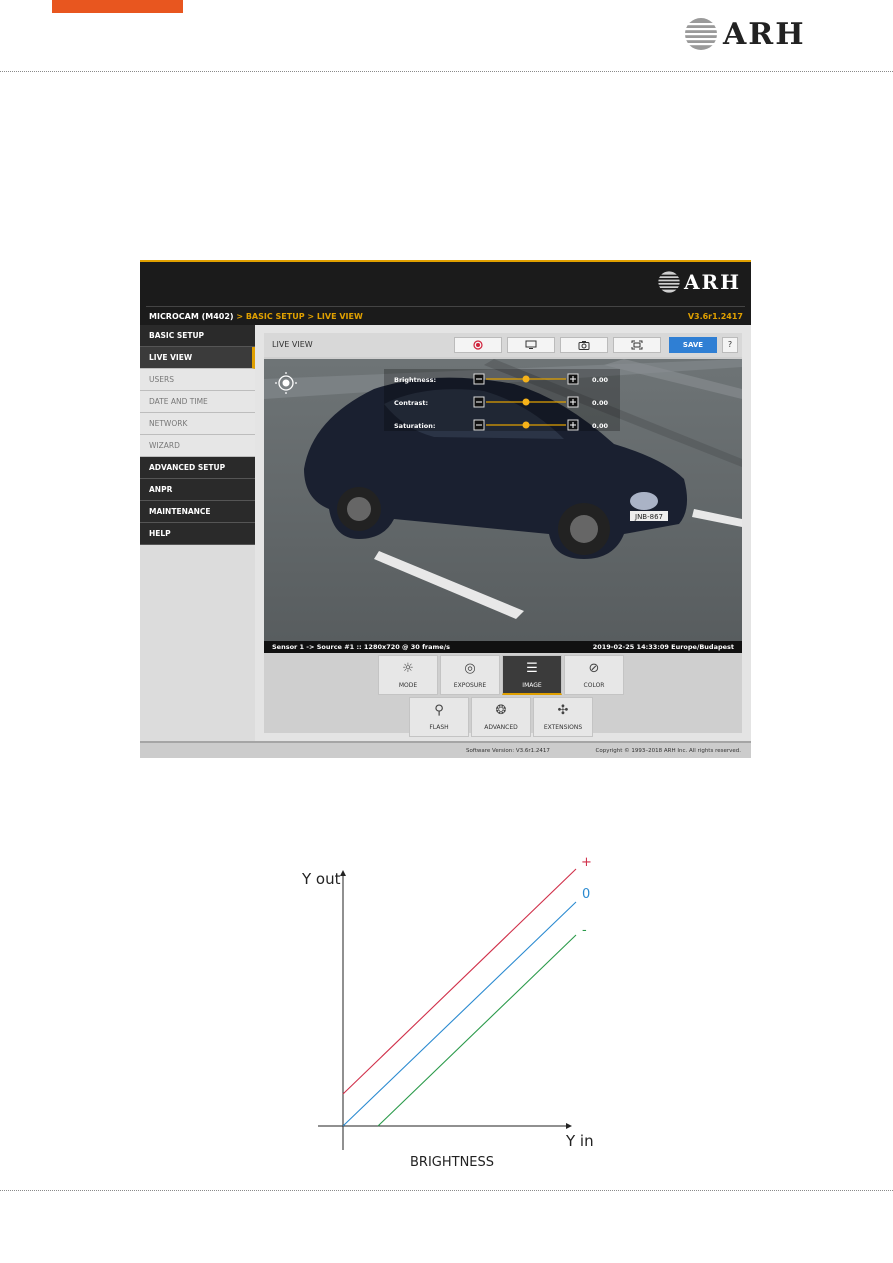 The image size is (893, 1263). I want to click on brightness-graph: Y out Y in BRIGHTNESS + 0 -, so click(447, 1012).